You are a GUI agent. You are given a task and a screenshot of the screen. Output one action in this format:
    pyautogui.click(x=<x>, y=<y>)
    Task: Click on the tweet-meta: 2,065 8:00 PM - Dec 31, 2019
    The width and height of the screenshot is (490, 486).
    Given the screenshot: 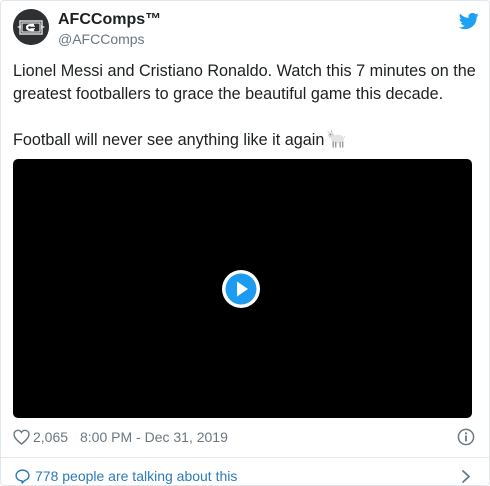 What is the action you would take?
    pyautogui.click(x=246, y=437)
    